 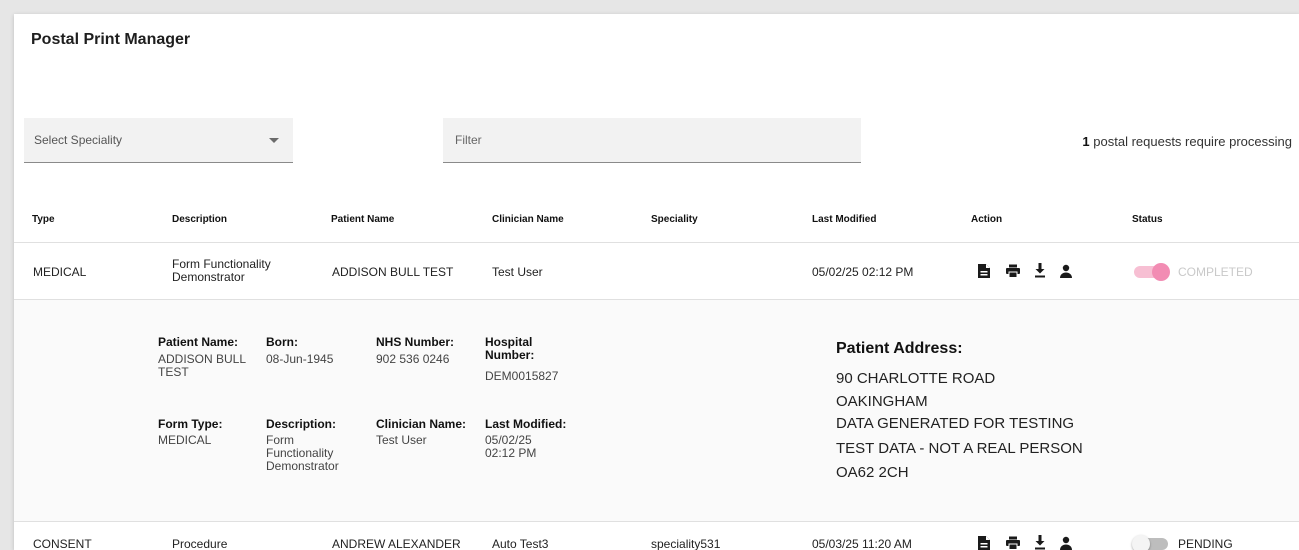 What do you see at coordinates (111, 39) in the screenshot?
I see `page-title: Postal Print Manager` at bounding box center [111, 39].